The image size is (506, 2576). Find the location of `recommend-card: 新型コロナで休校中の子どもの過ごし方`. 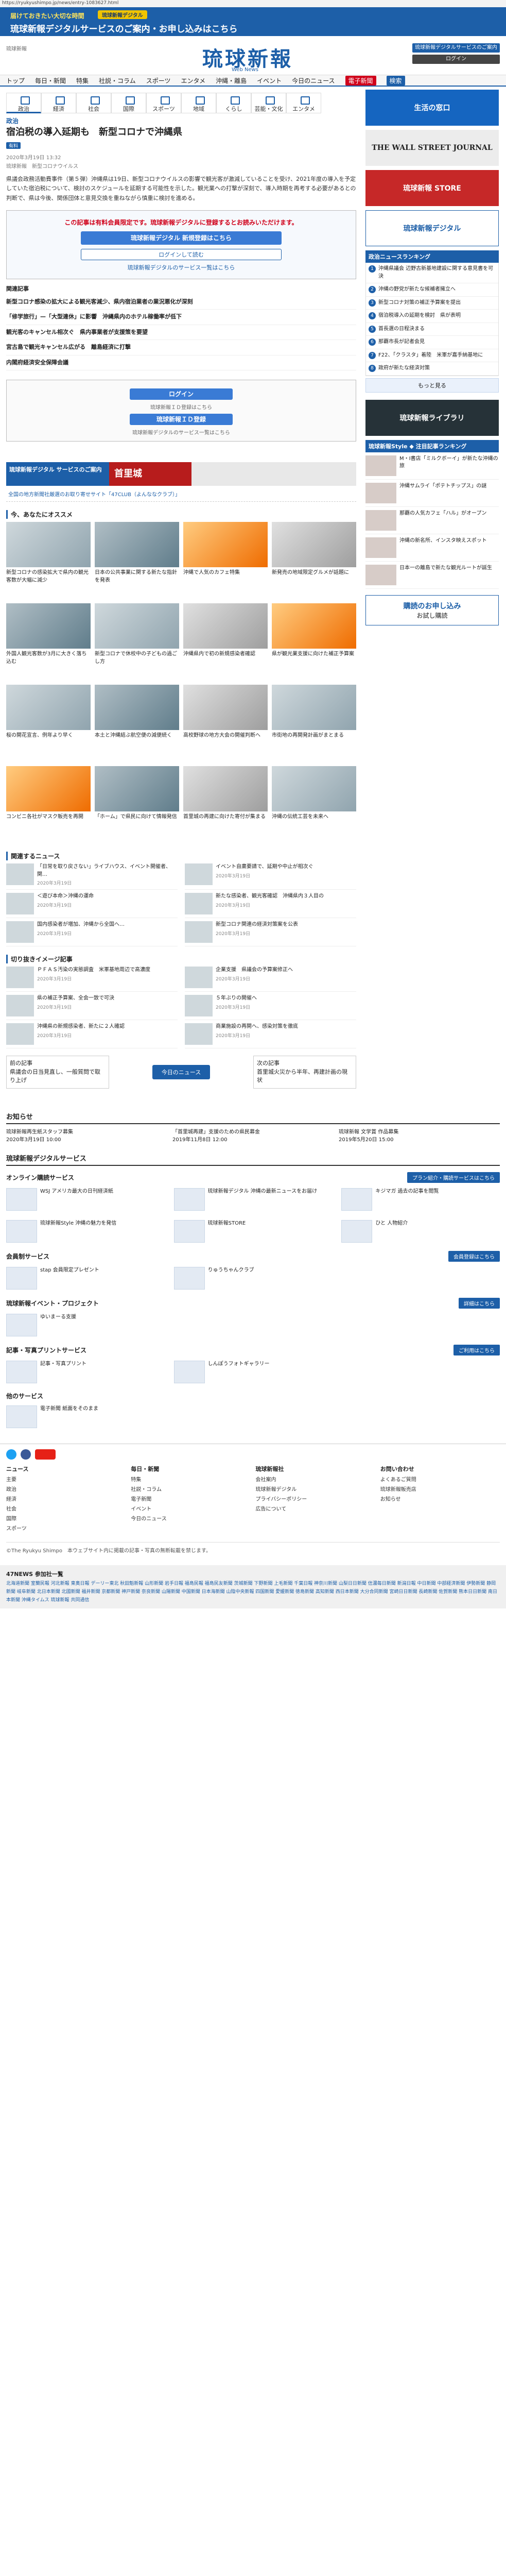

recommend-card: 新型コロナで休校中の子どもの過ごし方 is located at coordinates (137, 642).